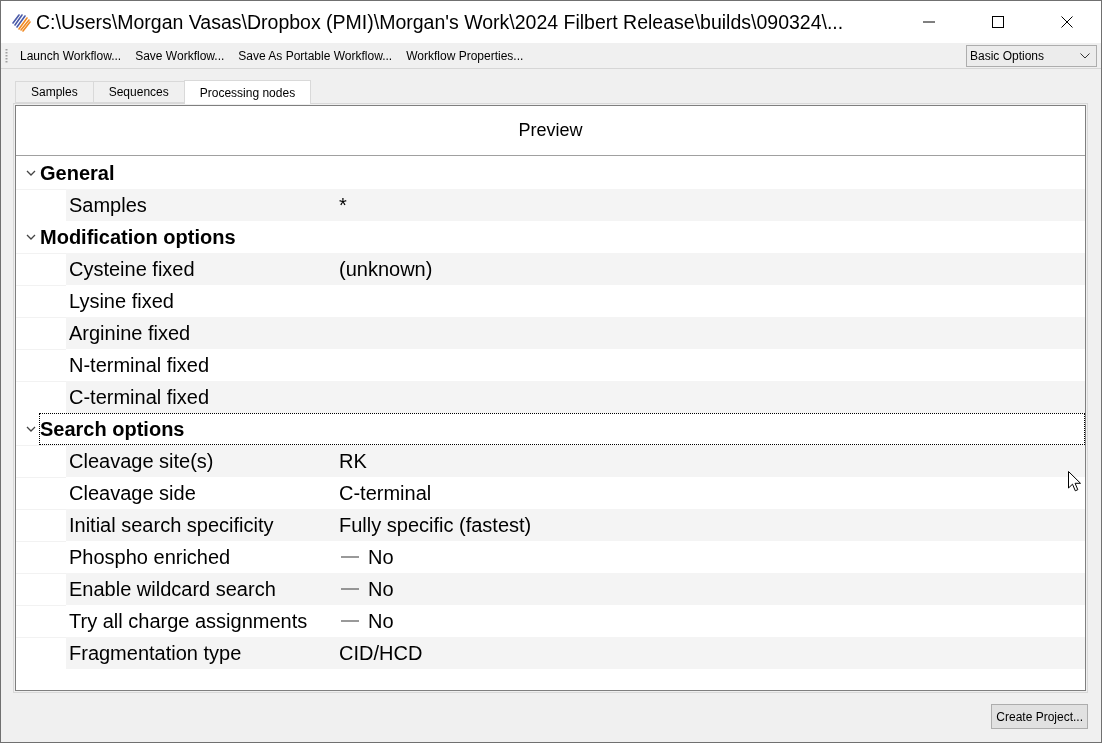 The height and width of the screenshot is (743, 1102). I want to click on options-dropdown: Basic Options, so click(1031, 55).